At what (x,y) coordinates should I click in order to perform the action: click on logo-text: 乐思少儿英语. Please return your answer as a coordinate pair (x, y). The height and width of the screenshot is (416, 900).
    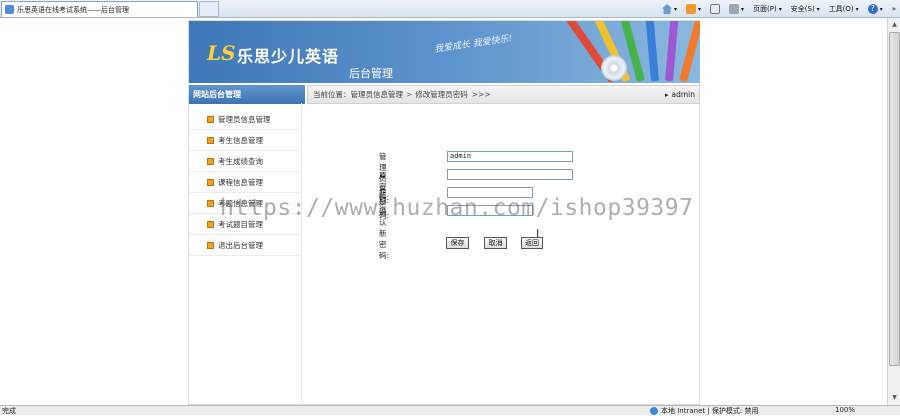
    Looking at the image, I should click on (288, 56).